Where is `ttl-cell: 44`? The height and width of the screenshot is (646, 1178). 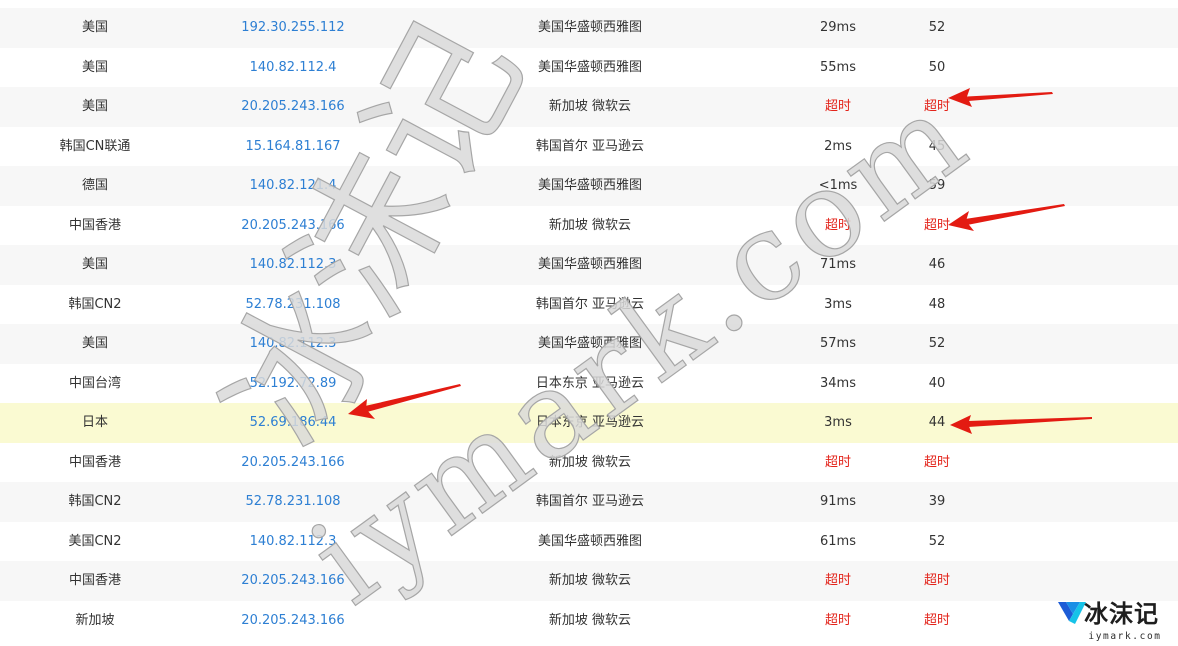 ttl-cell: 44 is located at coordinates (937, 422).